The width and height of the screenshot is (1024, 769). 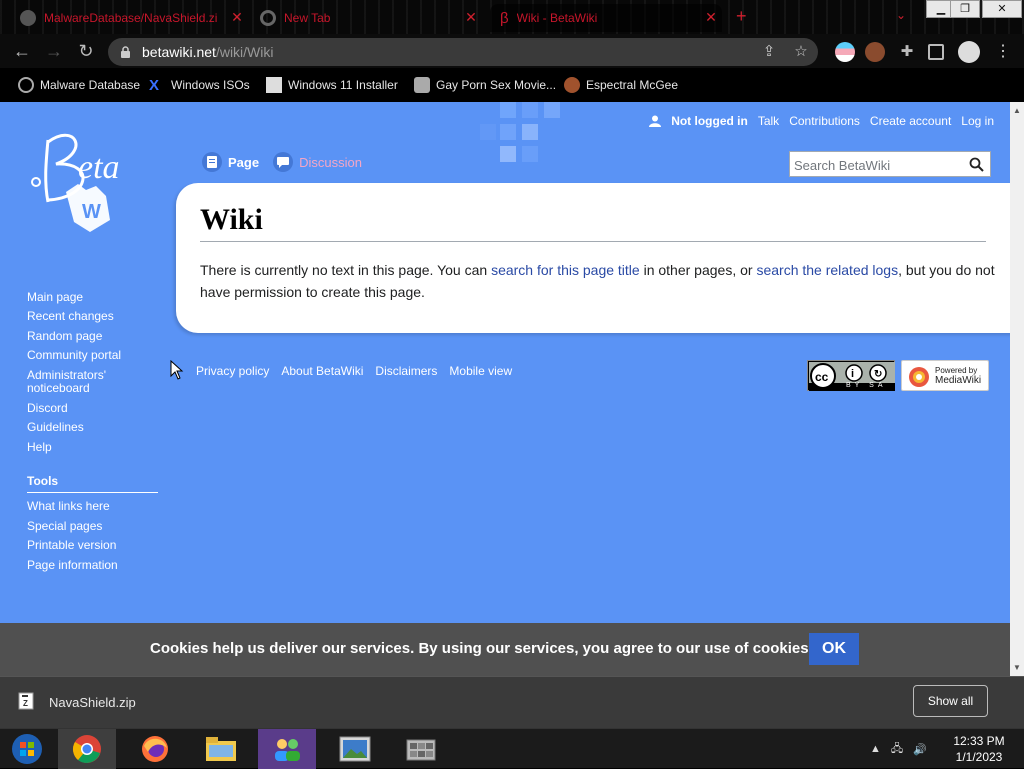 I want to click on taskbar-firefox, so click(x=155, y=749).